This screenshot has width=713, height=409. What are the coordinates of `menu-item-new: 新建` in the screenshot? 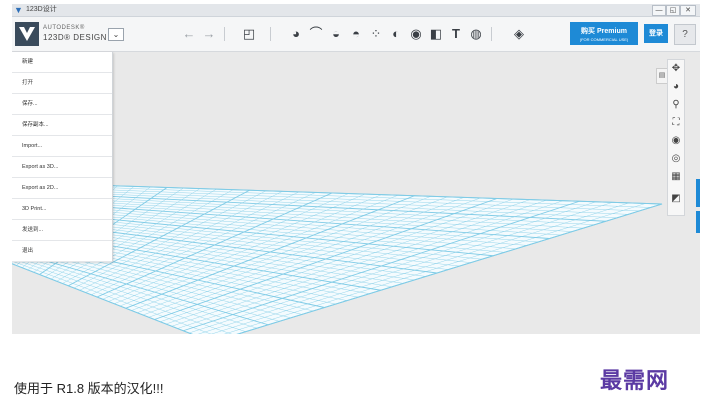 It's located at (62, 62).